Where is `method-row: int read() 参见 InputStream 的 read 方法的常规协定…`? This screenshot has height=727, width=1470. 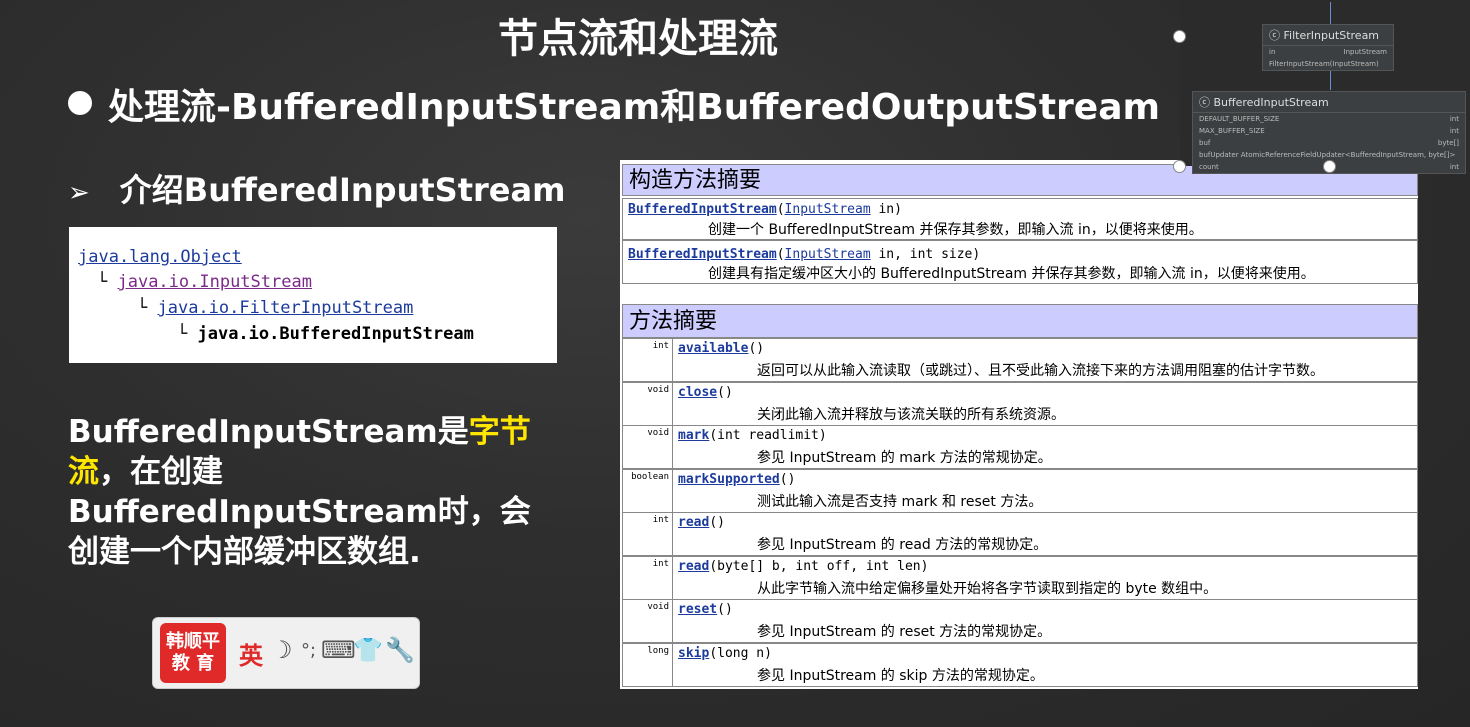
method-row: int read() 参见 InputStream 的 read 方法的常规协定… is located at coordinates (1020, 534).